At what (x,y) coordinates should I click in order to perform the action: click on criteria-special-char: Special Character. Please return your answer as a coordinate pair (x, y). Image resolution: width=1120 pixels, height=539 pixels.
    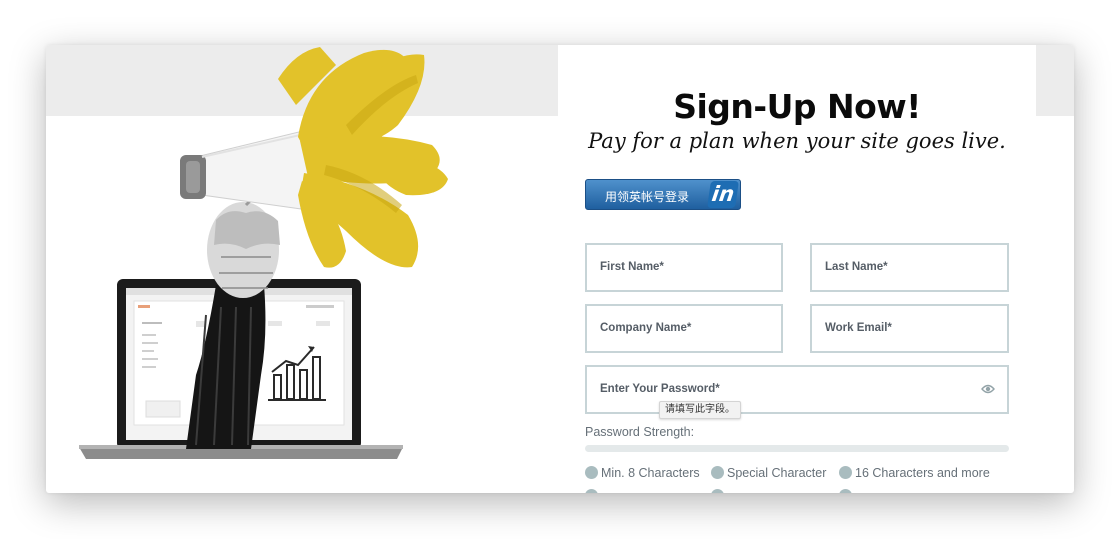
    Looking at the image, I should click on (768, 474).